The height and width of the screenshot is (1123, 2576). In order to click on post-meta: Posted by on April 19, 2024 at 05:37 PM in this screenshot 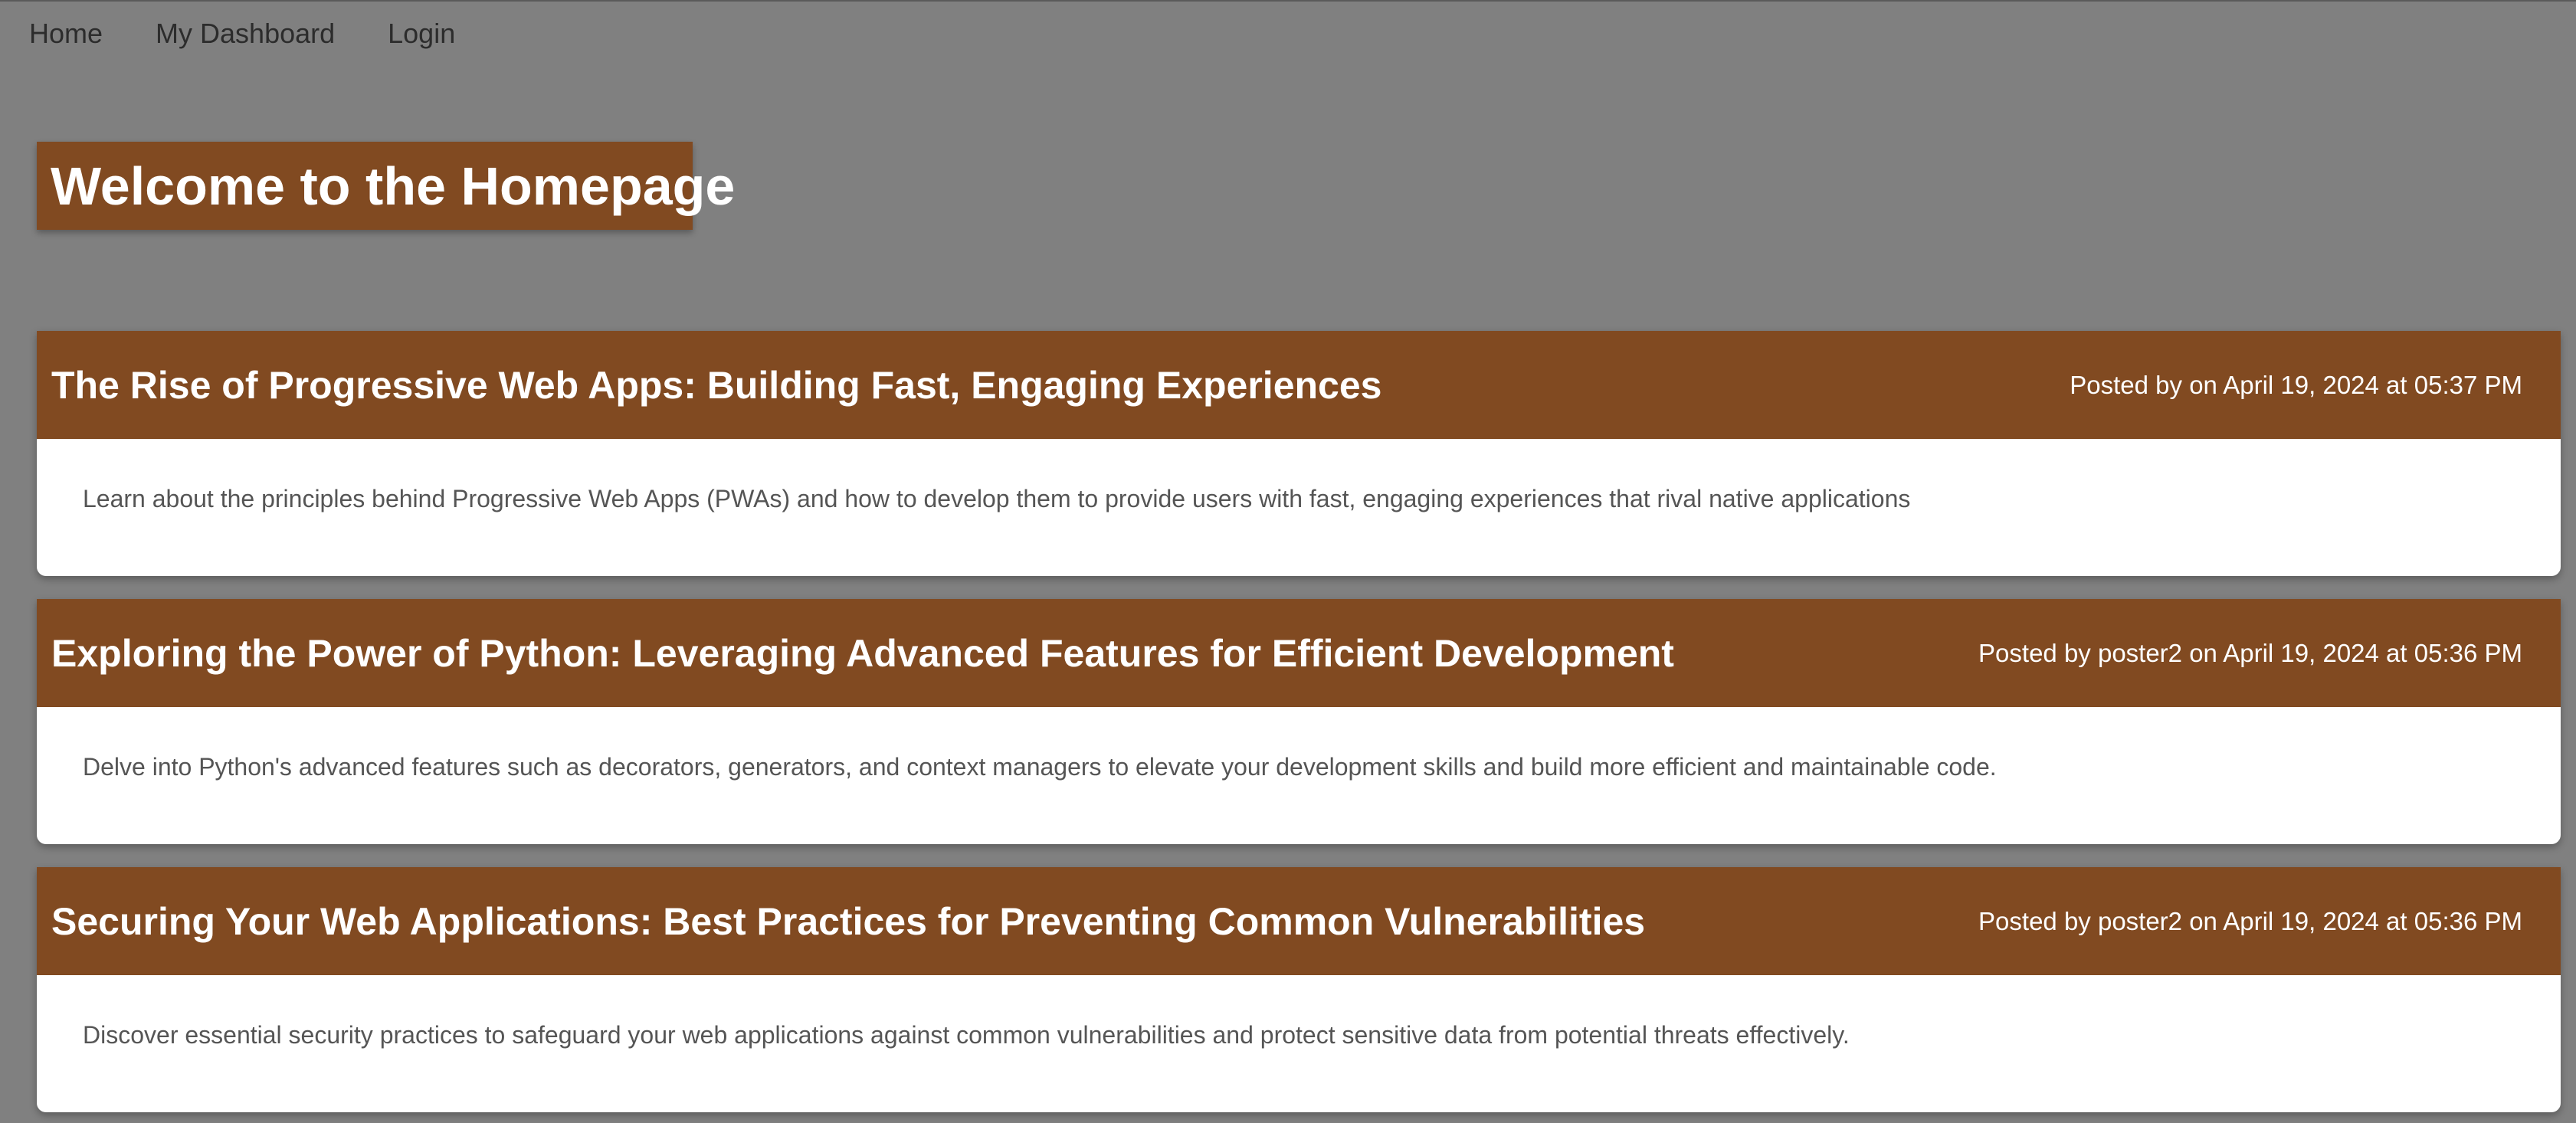, I will do `click(2296, 384)`.